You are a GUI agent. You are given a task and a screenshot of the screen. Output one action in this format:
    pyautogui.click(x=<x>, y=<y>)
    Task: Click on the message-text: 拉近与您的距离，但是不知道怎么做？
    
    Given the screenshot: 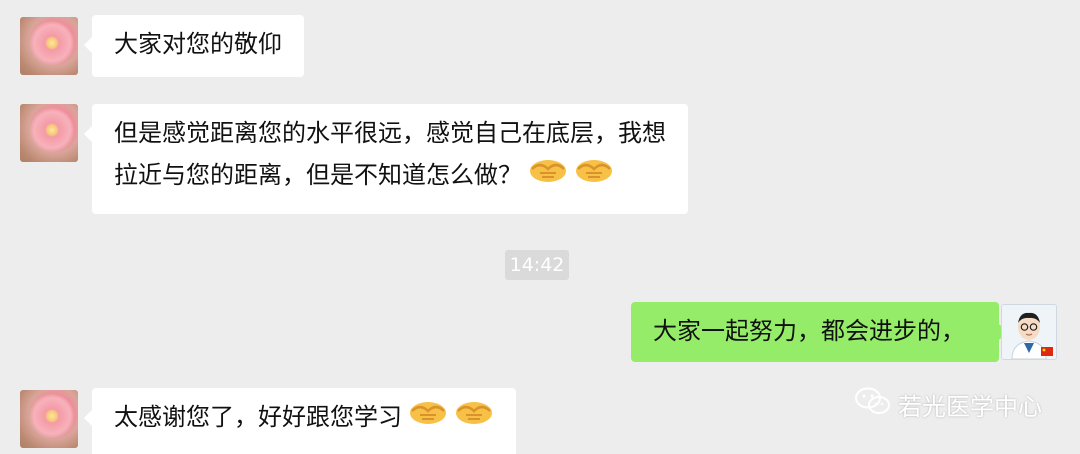 What is the action you would take?
    pyautogui.click(x=318, y=175)
    